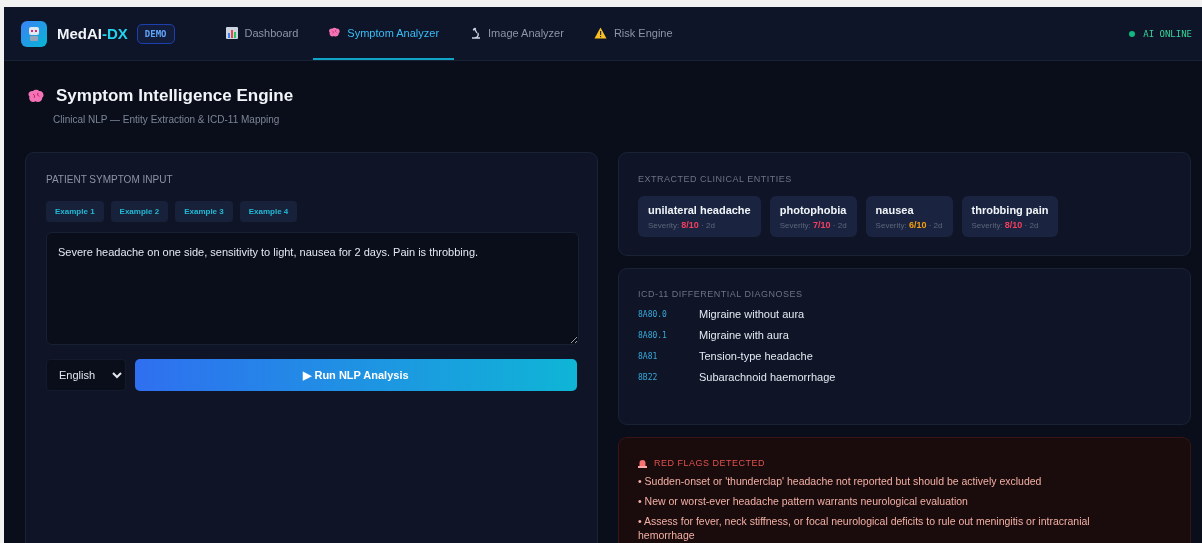 The width and height of the screenshot is (1202, 543). Describe the element at coordinates (864, 528) in the screenshot. I see `warning-item: • Assess for fever, neck stiffness, or focal neurological deficits to rule out meningitis or intracranial hemorrhage` at that location.